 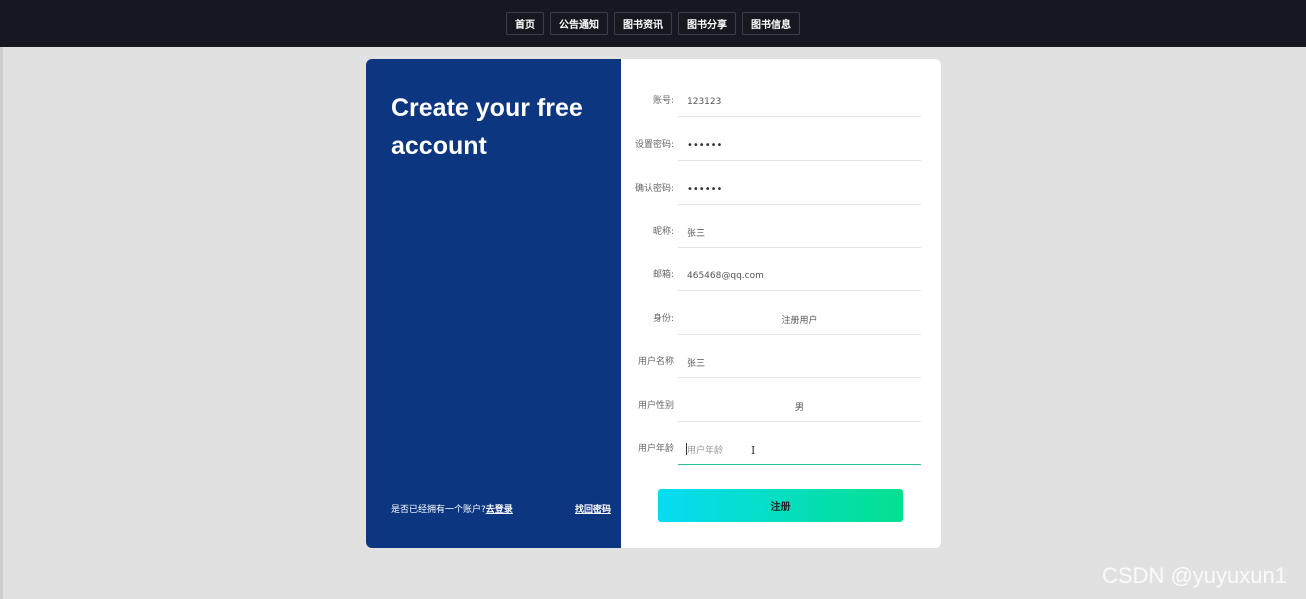 What do you see at coordinates (781, 91) in the screenshot?
I see `form-row-account: 账号: 123123` at bounding box center [781, 91].